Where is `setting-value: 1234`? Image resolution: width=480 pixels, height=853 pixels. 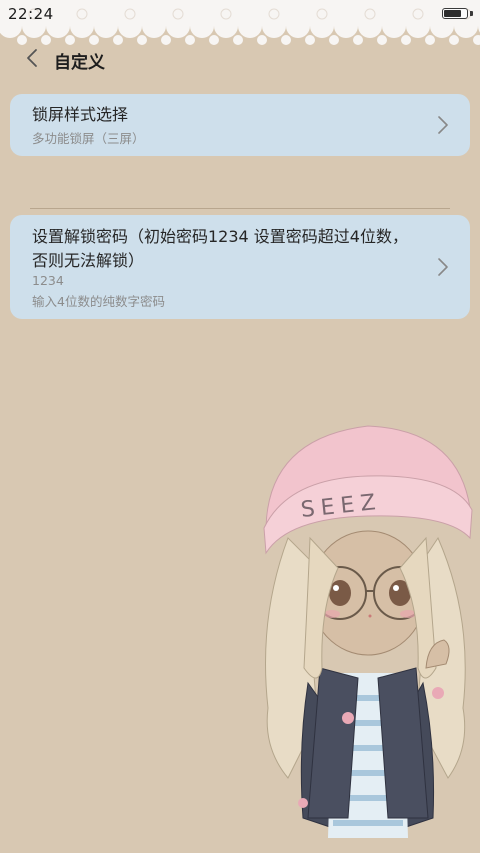
setting-value: 1234 is located at coordinates (48, 280).